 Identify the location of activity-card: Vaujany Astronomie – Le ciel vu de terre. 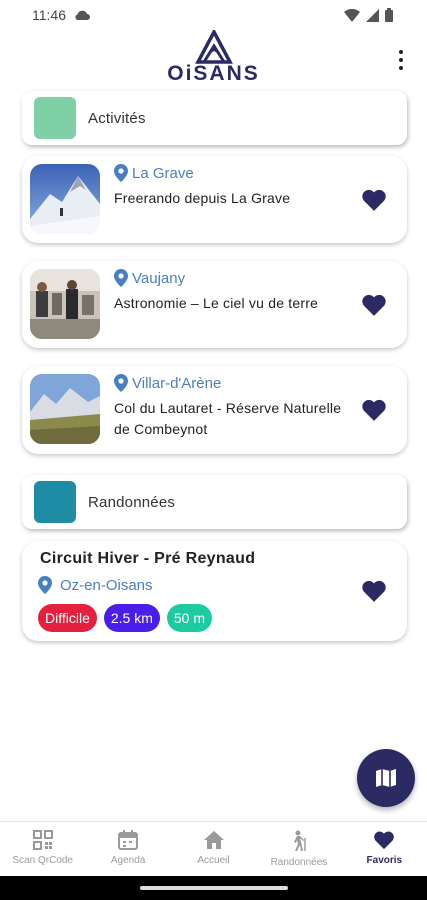
(214, 304).